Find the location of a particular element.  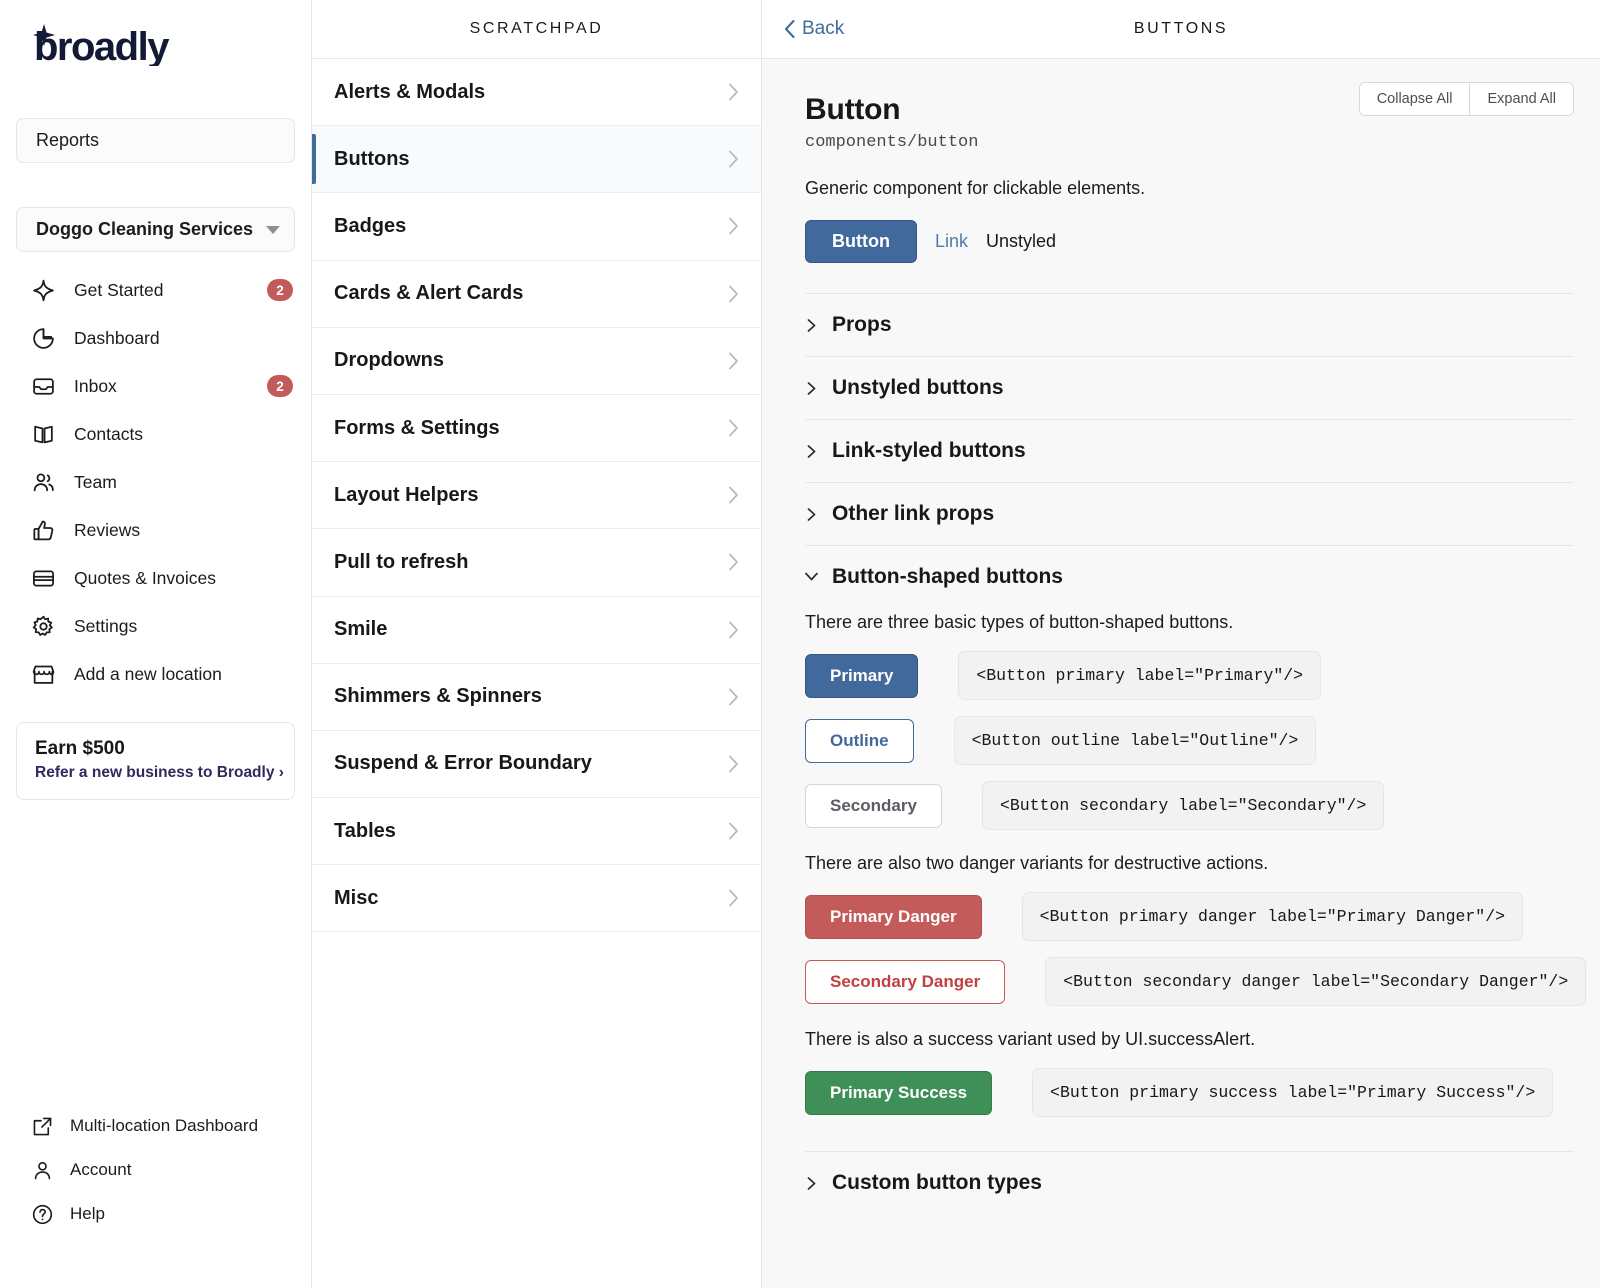

scratchpad-item-label: Suspend & Error Boundary is located at coordinates (463, 763).